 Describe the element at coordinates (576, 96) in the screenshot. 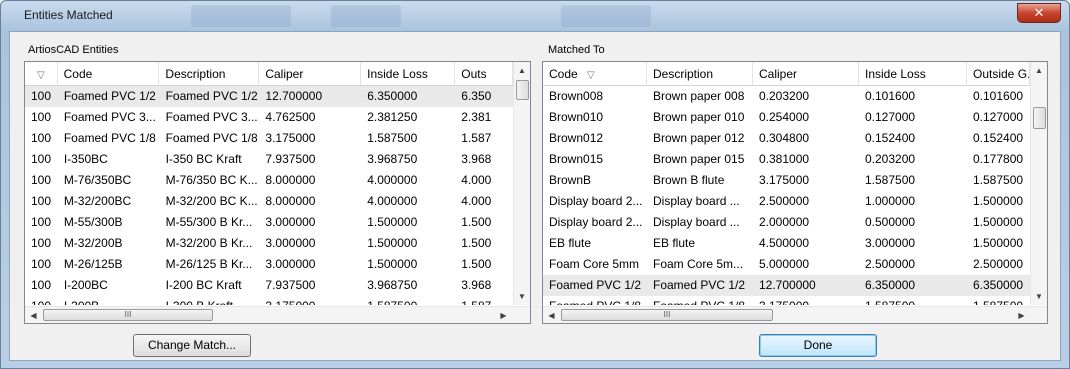

I see `cell-code: Brown008` at that location.